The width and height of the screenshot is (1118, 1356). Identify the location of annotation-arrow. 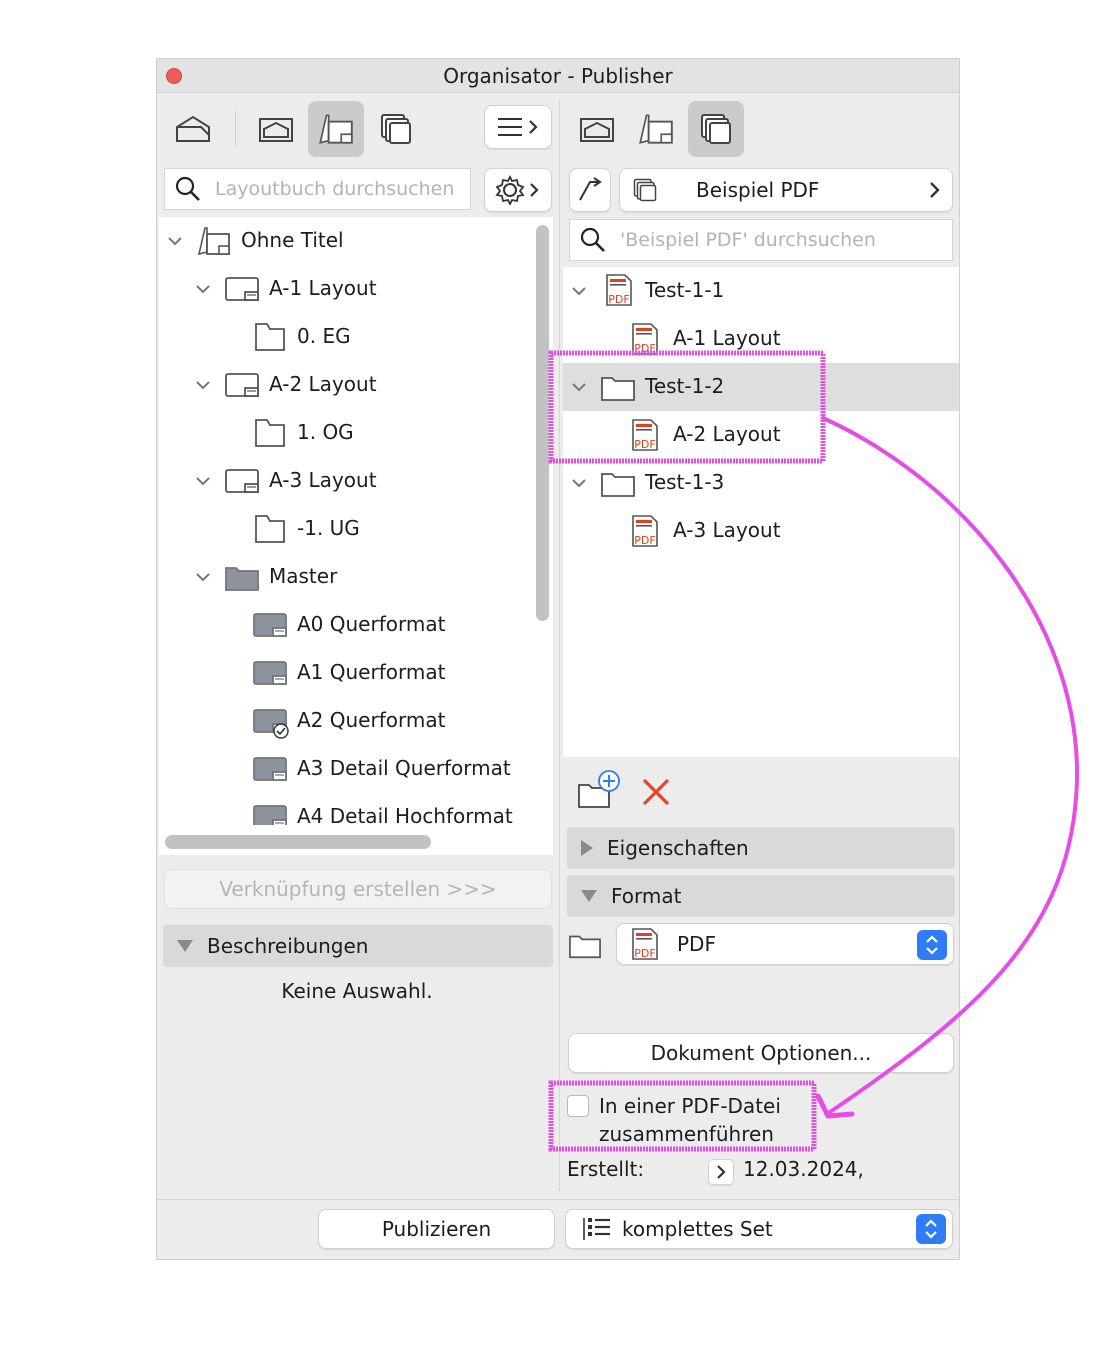
(950, 765).